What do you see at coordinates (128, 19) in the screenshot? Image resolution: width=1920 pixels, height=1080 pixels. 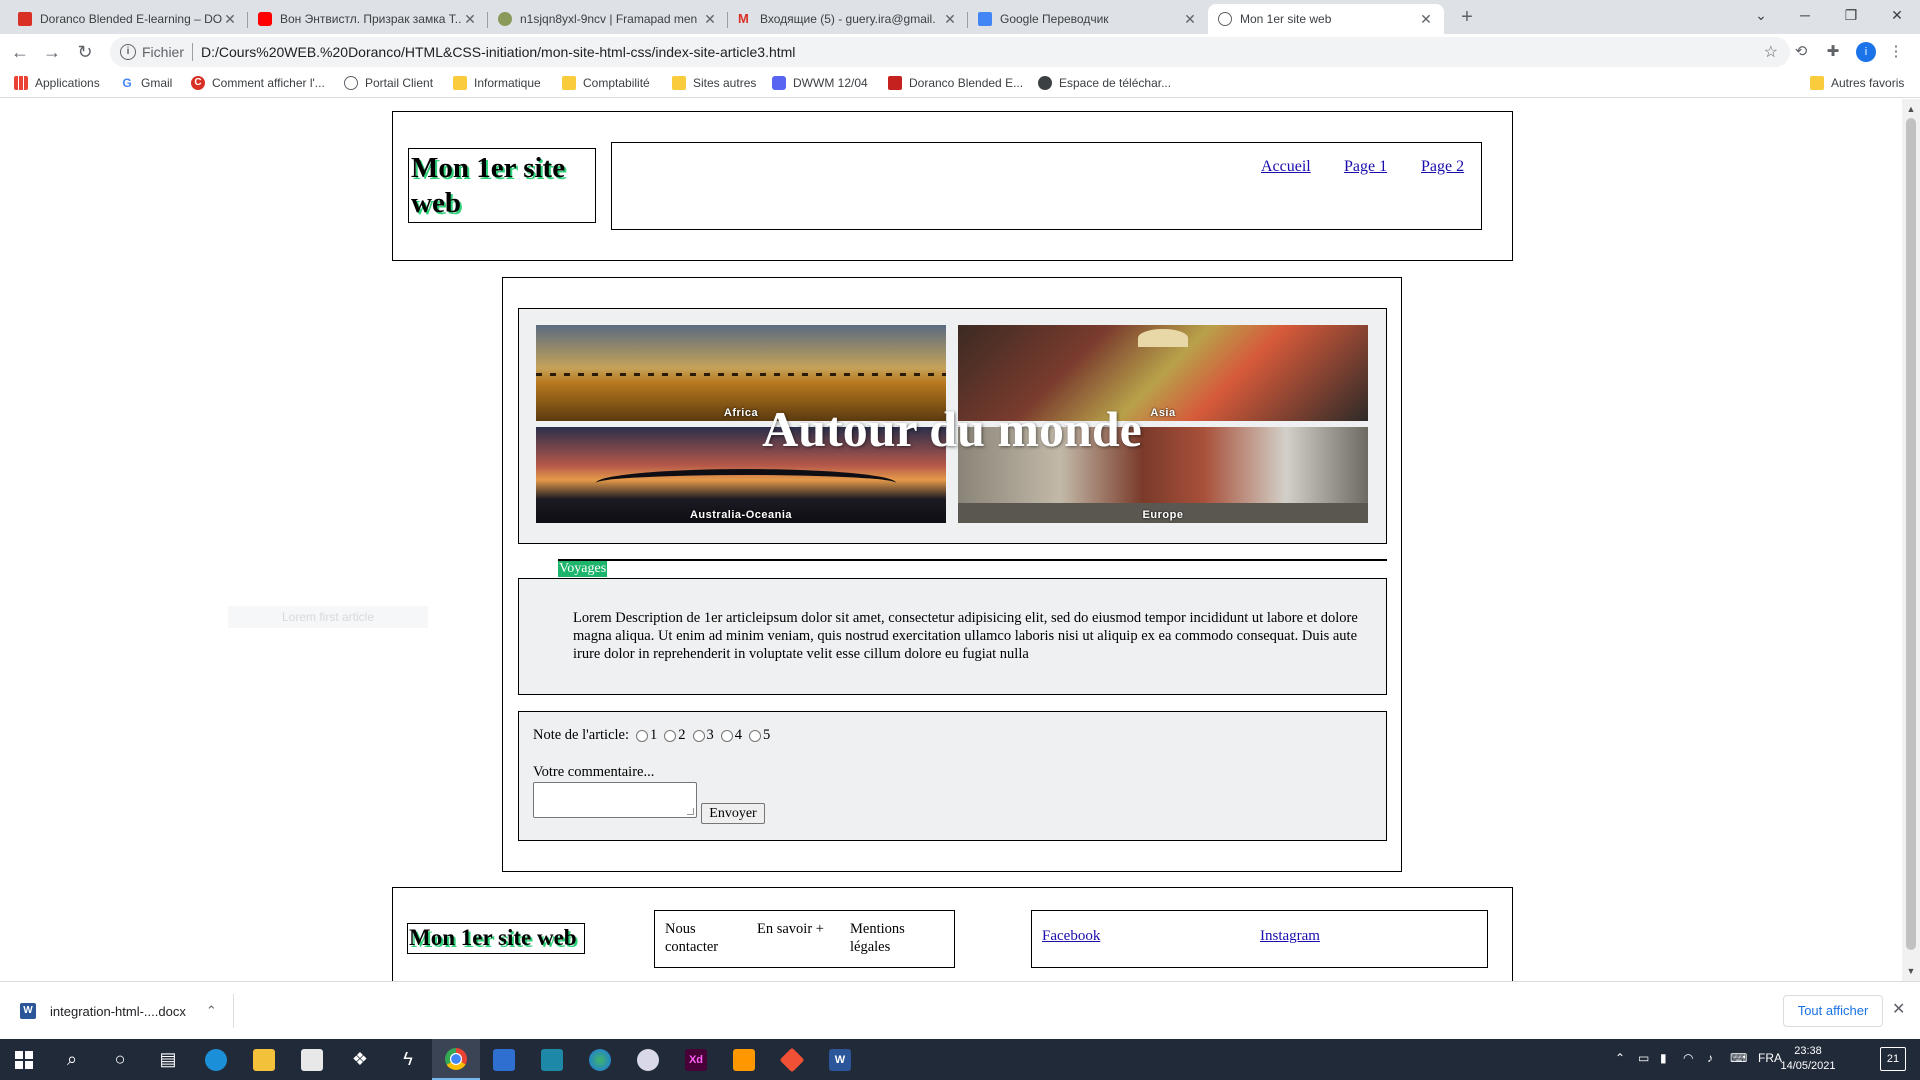 I see `tab-doranco: Doranco Blended E-learning – DO ✕` at bounding box center [128, 19].